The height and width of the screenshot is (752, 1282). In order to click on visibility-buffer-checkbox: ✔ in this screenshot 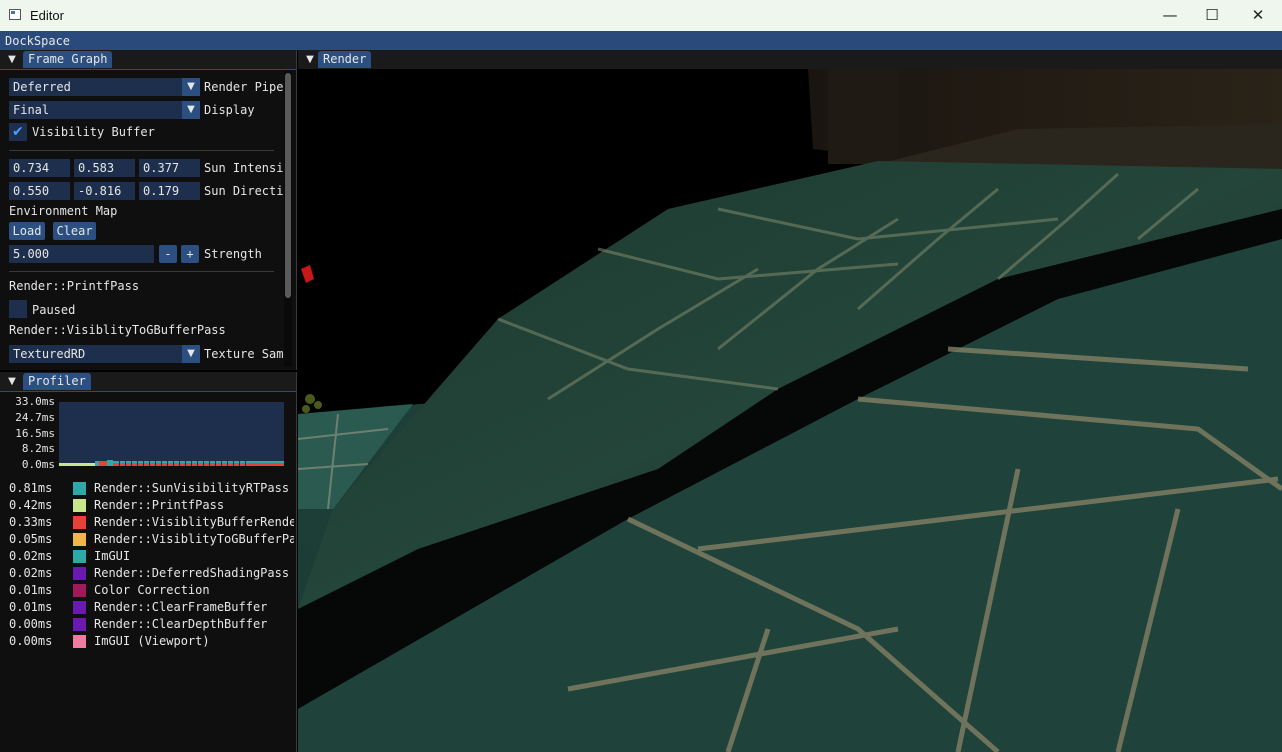, I will do `click(18, 132)`.